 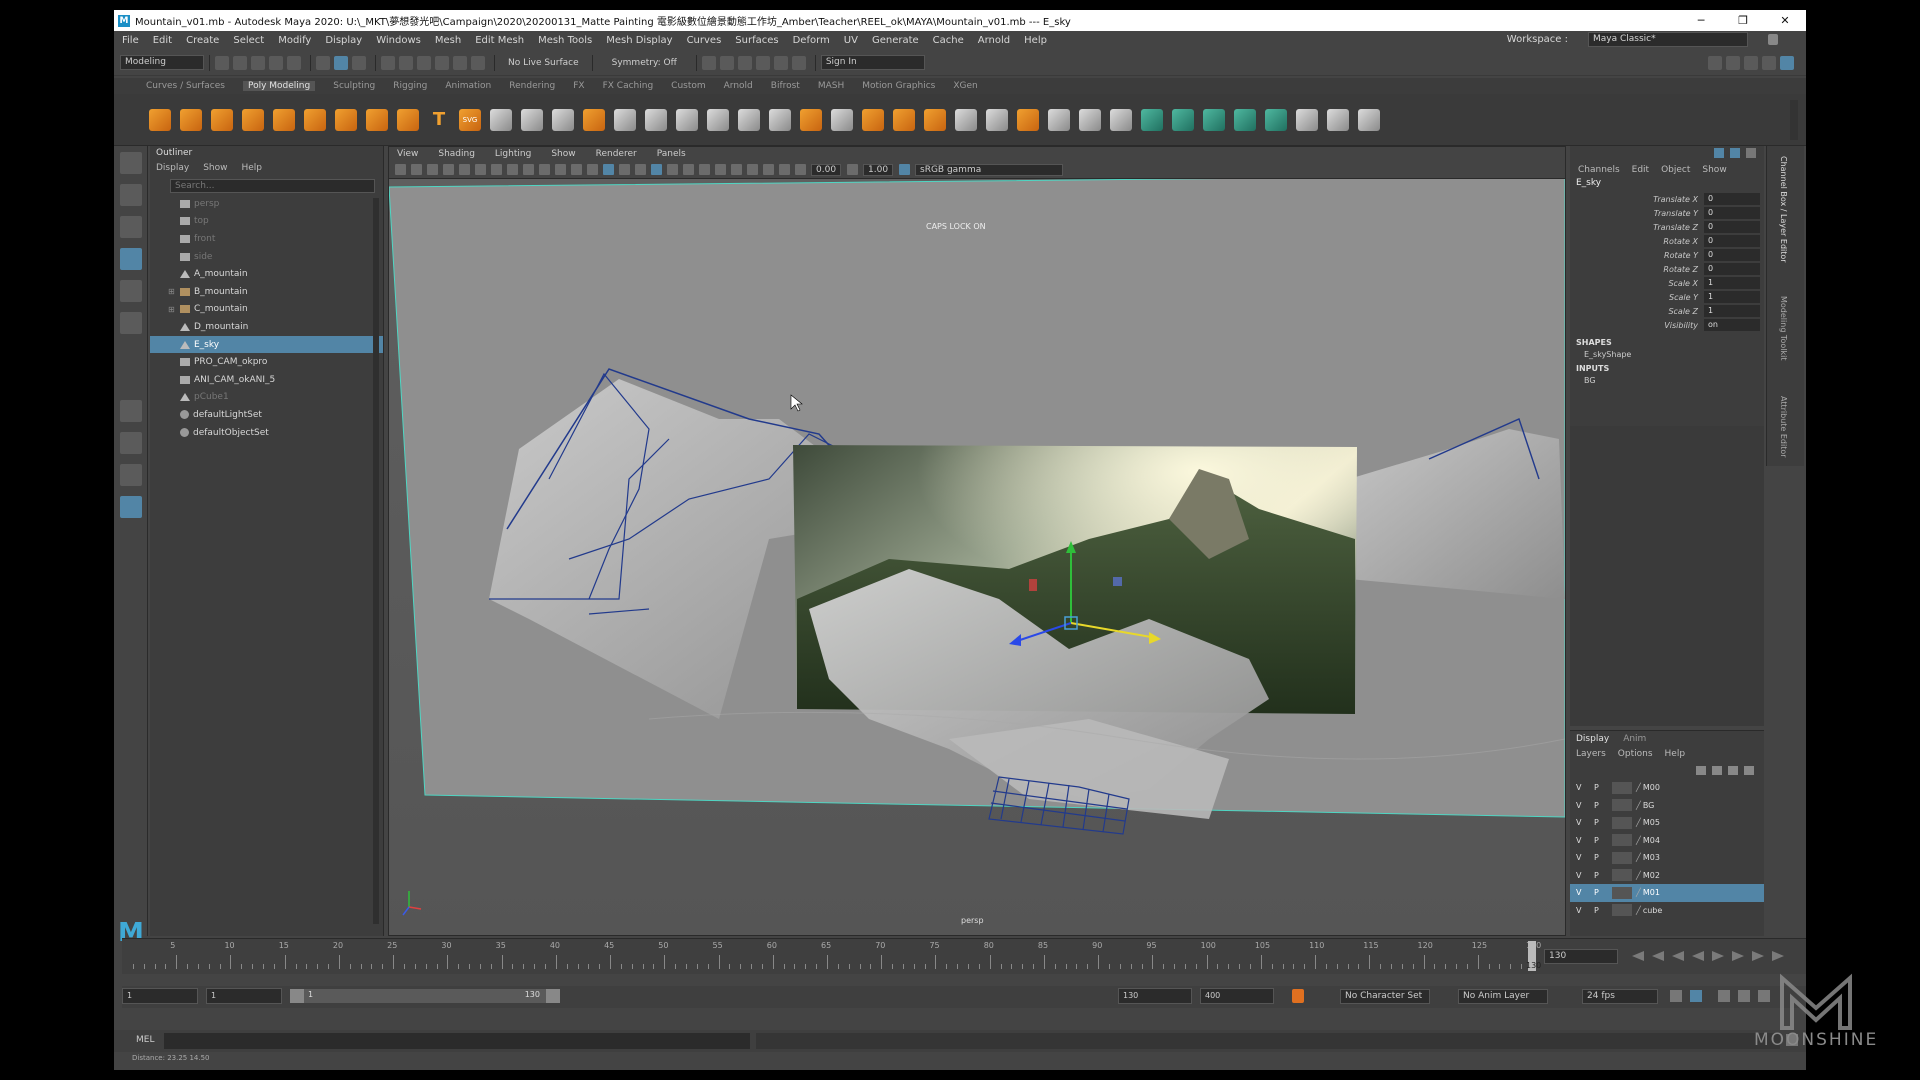 What do you see at coordinates (248, 40) in the screenshot?
I see `menu-select: Select` at bounding box center [248, 40].